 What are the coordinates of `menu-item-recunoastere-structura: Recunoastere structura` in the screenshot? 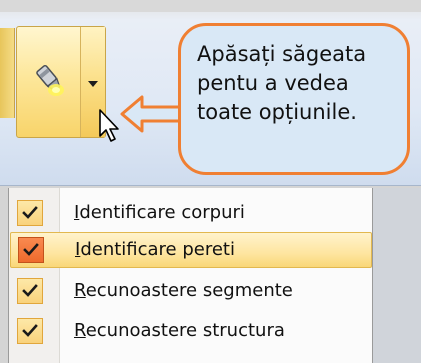 It's located at (191, 332).